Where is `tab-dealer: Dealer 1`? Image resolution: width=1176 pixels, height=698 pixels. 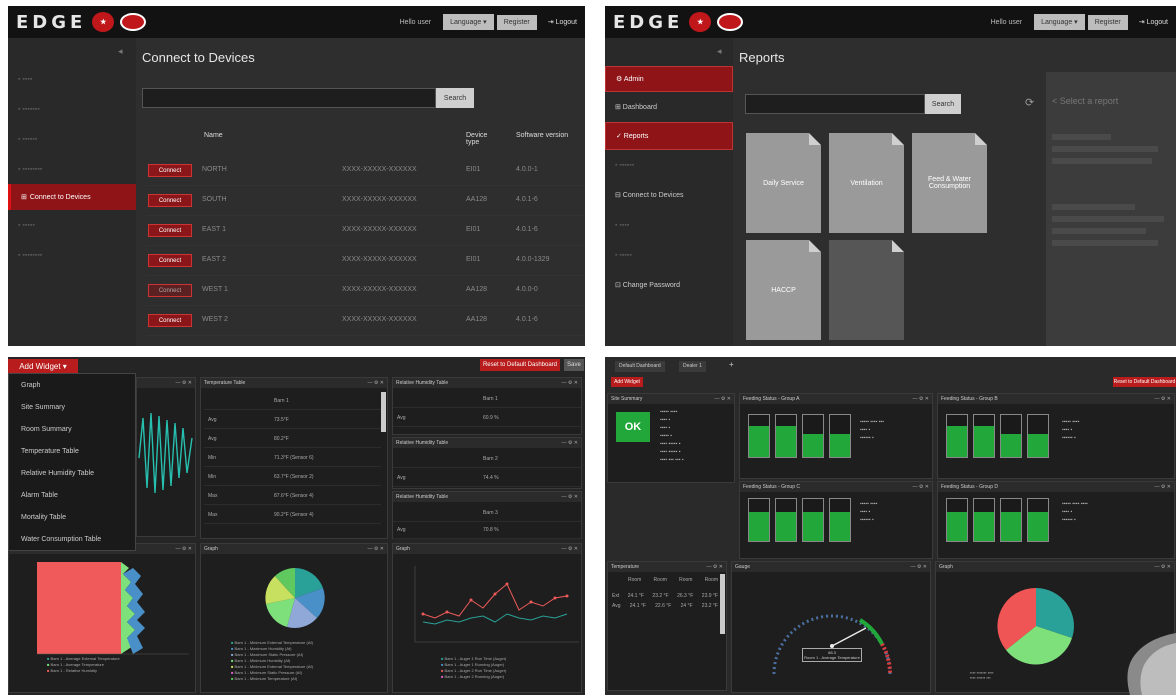 tab-dealer: Dealer 1 is located at coordinates (692, 366).